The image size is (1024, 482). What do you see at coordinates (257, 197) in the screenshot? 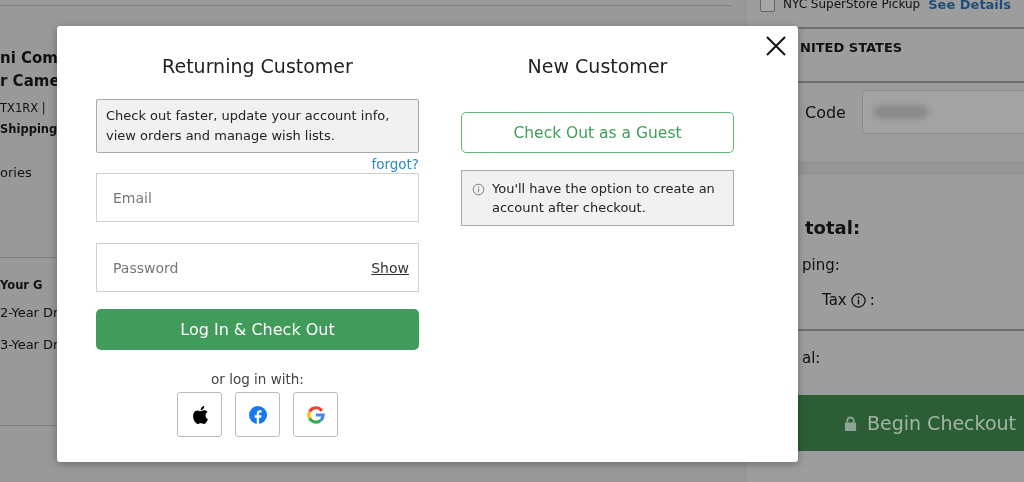
I see `email-field: Email` at bounding box center [257, 197].